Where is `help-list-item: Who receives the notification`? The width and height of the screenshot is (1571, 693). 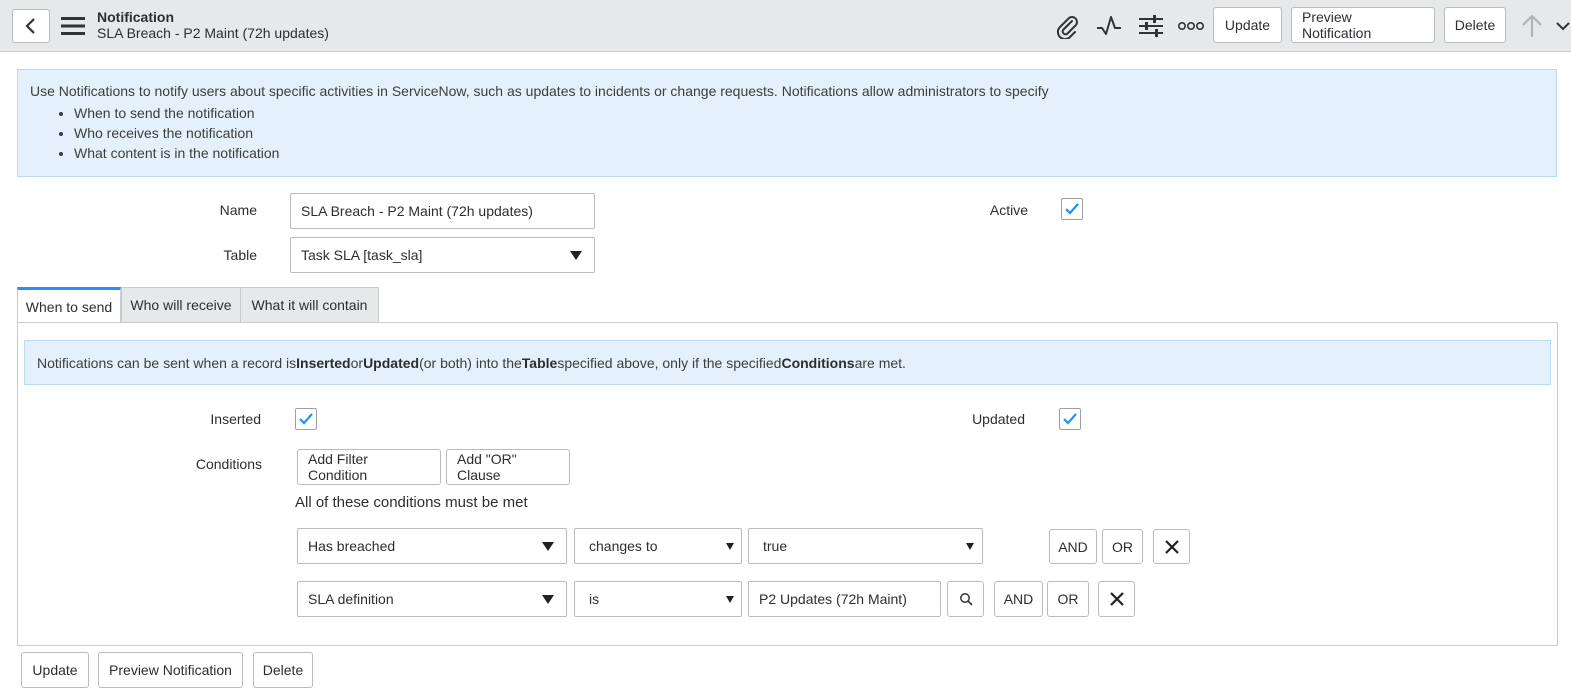
help-list-item: Who receives the notification is located at coordinates (176, 133).